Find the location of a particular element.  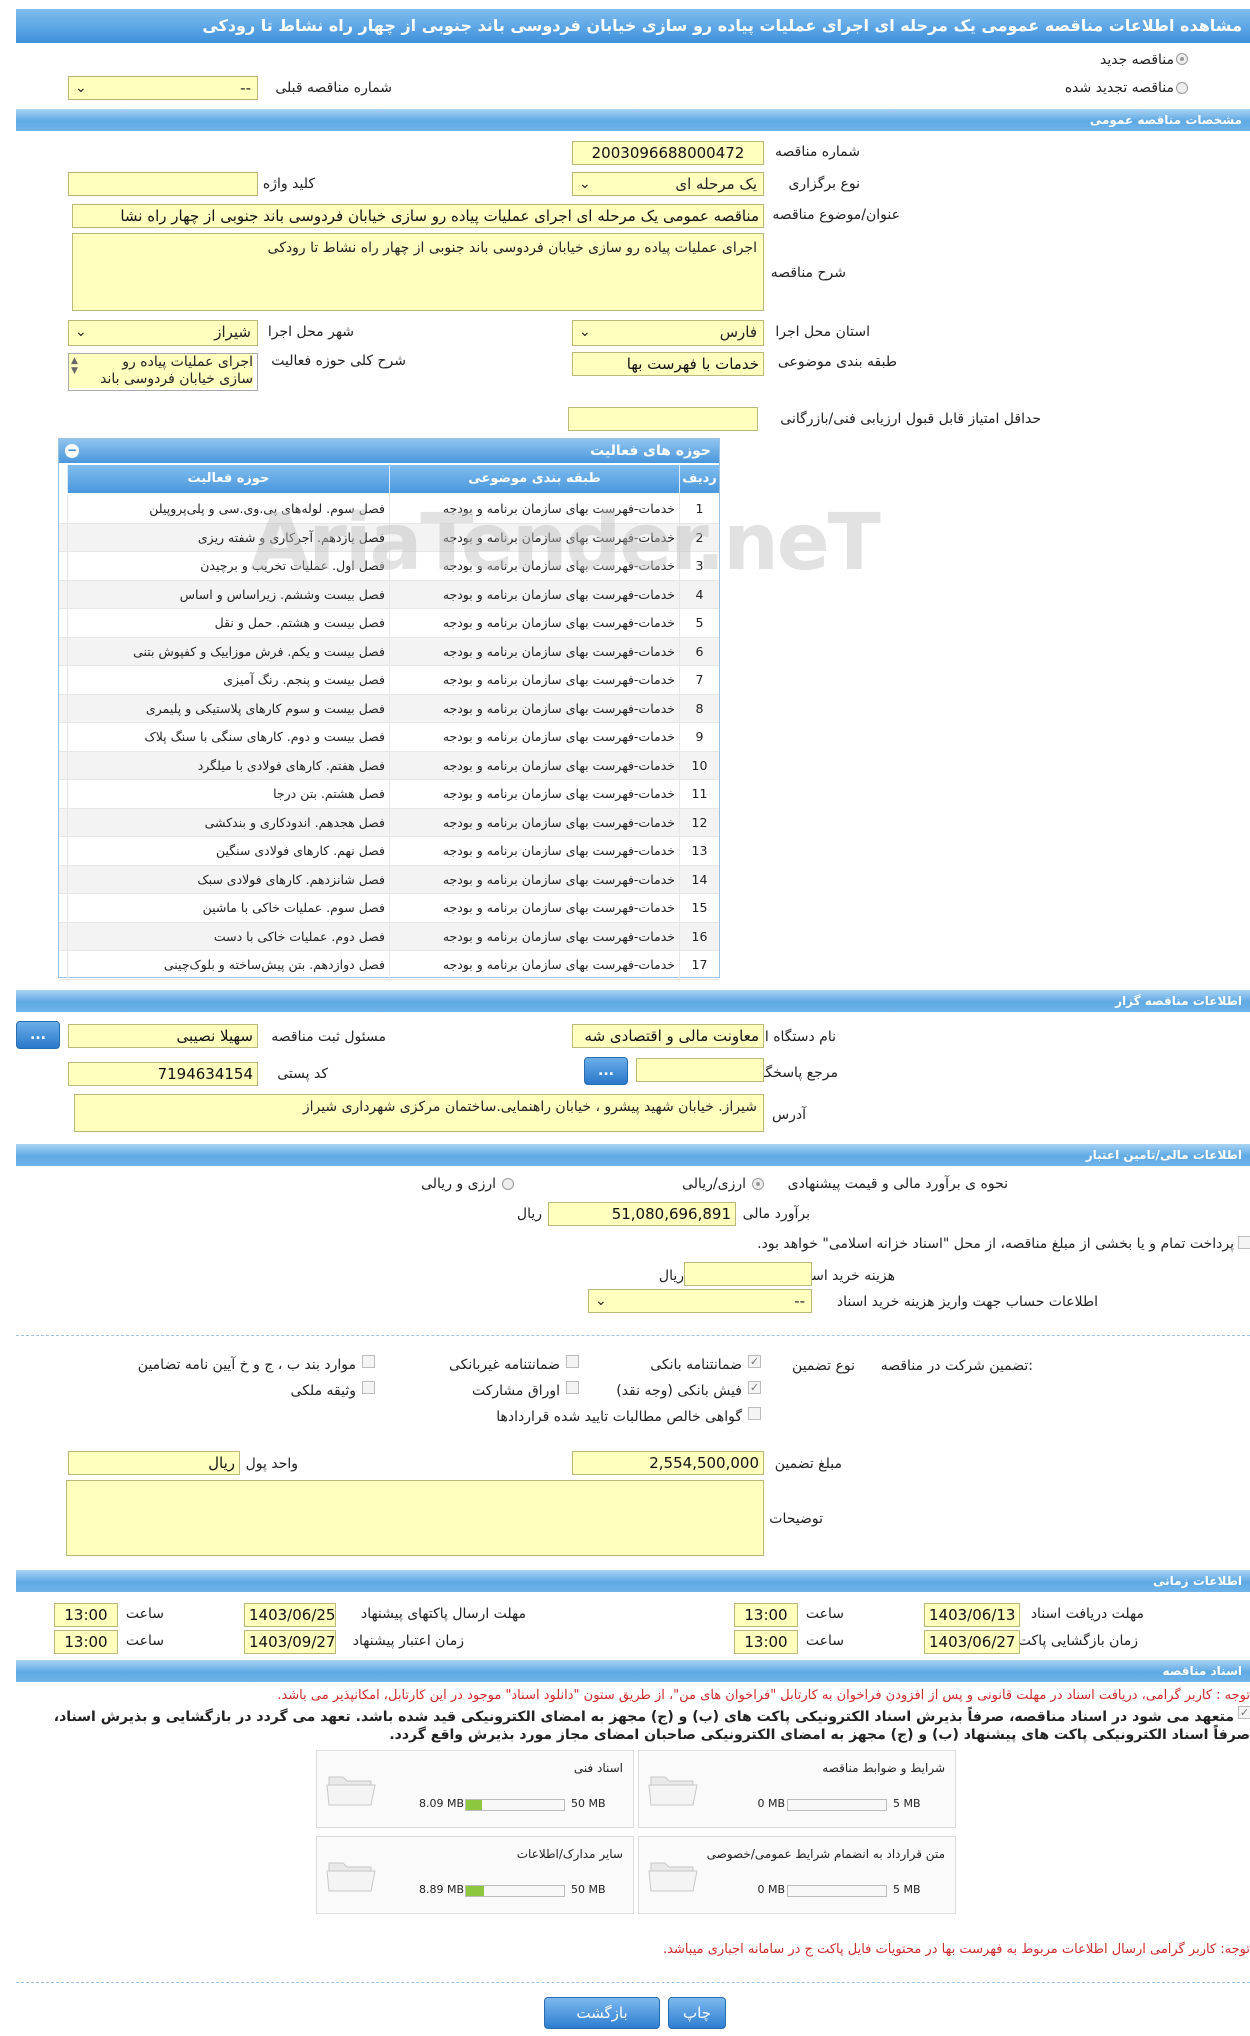

doc-cost-label: هزینه خرید اسناد is located at coordinates (846, 1276).